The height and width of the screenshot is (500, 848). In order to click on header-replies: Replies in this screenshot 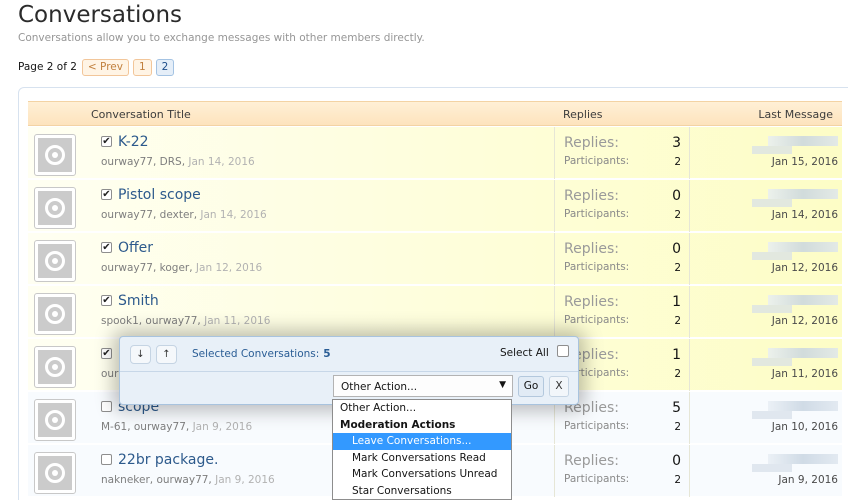, I will do `click(583, 114)`.